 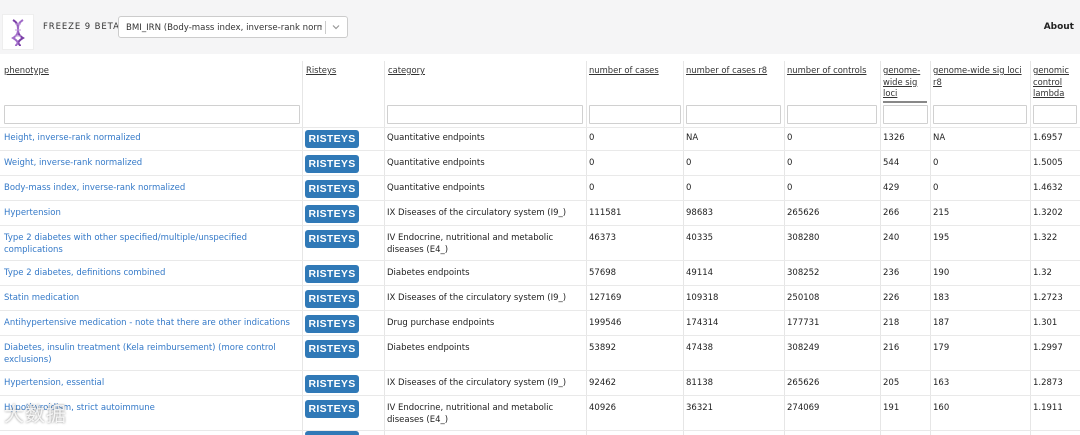 What do you see at coordinates (603, 383) in the screenshot?
I see `cases-cell: 92462` at bounding box center [603, 383].